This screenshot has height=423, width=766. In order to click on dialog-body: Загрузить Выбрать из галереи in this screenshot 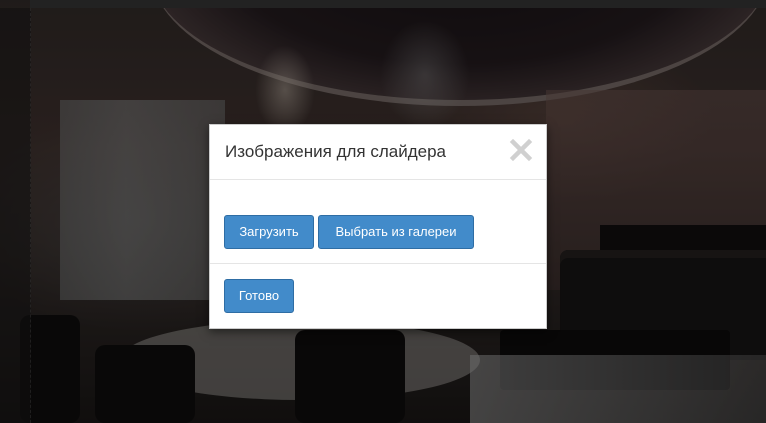, I will do `click(378, 222)`.